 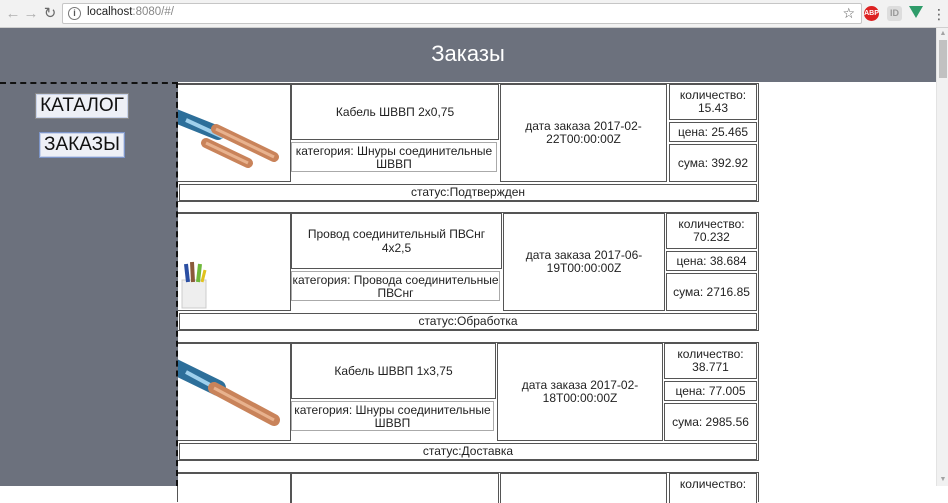 What do you see at coordinates (713, 102) in the screenshot?
I see `order-quantity: количество: 15.43` at bounding box center [713, 102].